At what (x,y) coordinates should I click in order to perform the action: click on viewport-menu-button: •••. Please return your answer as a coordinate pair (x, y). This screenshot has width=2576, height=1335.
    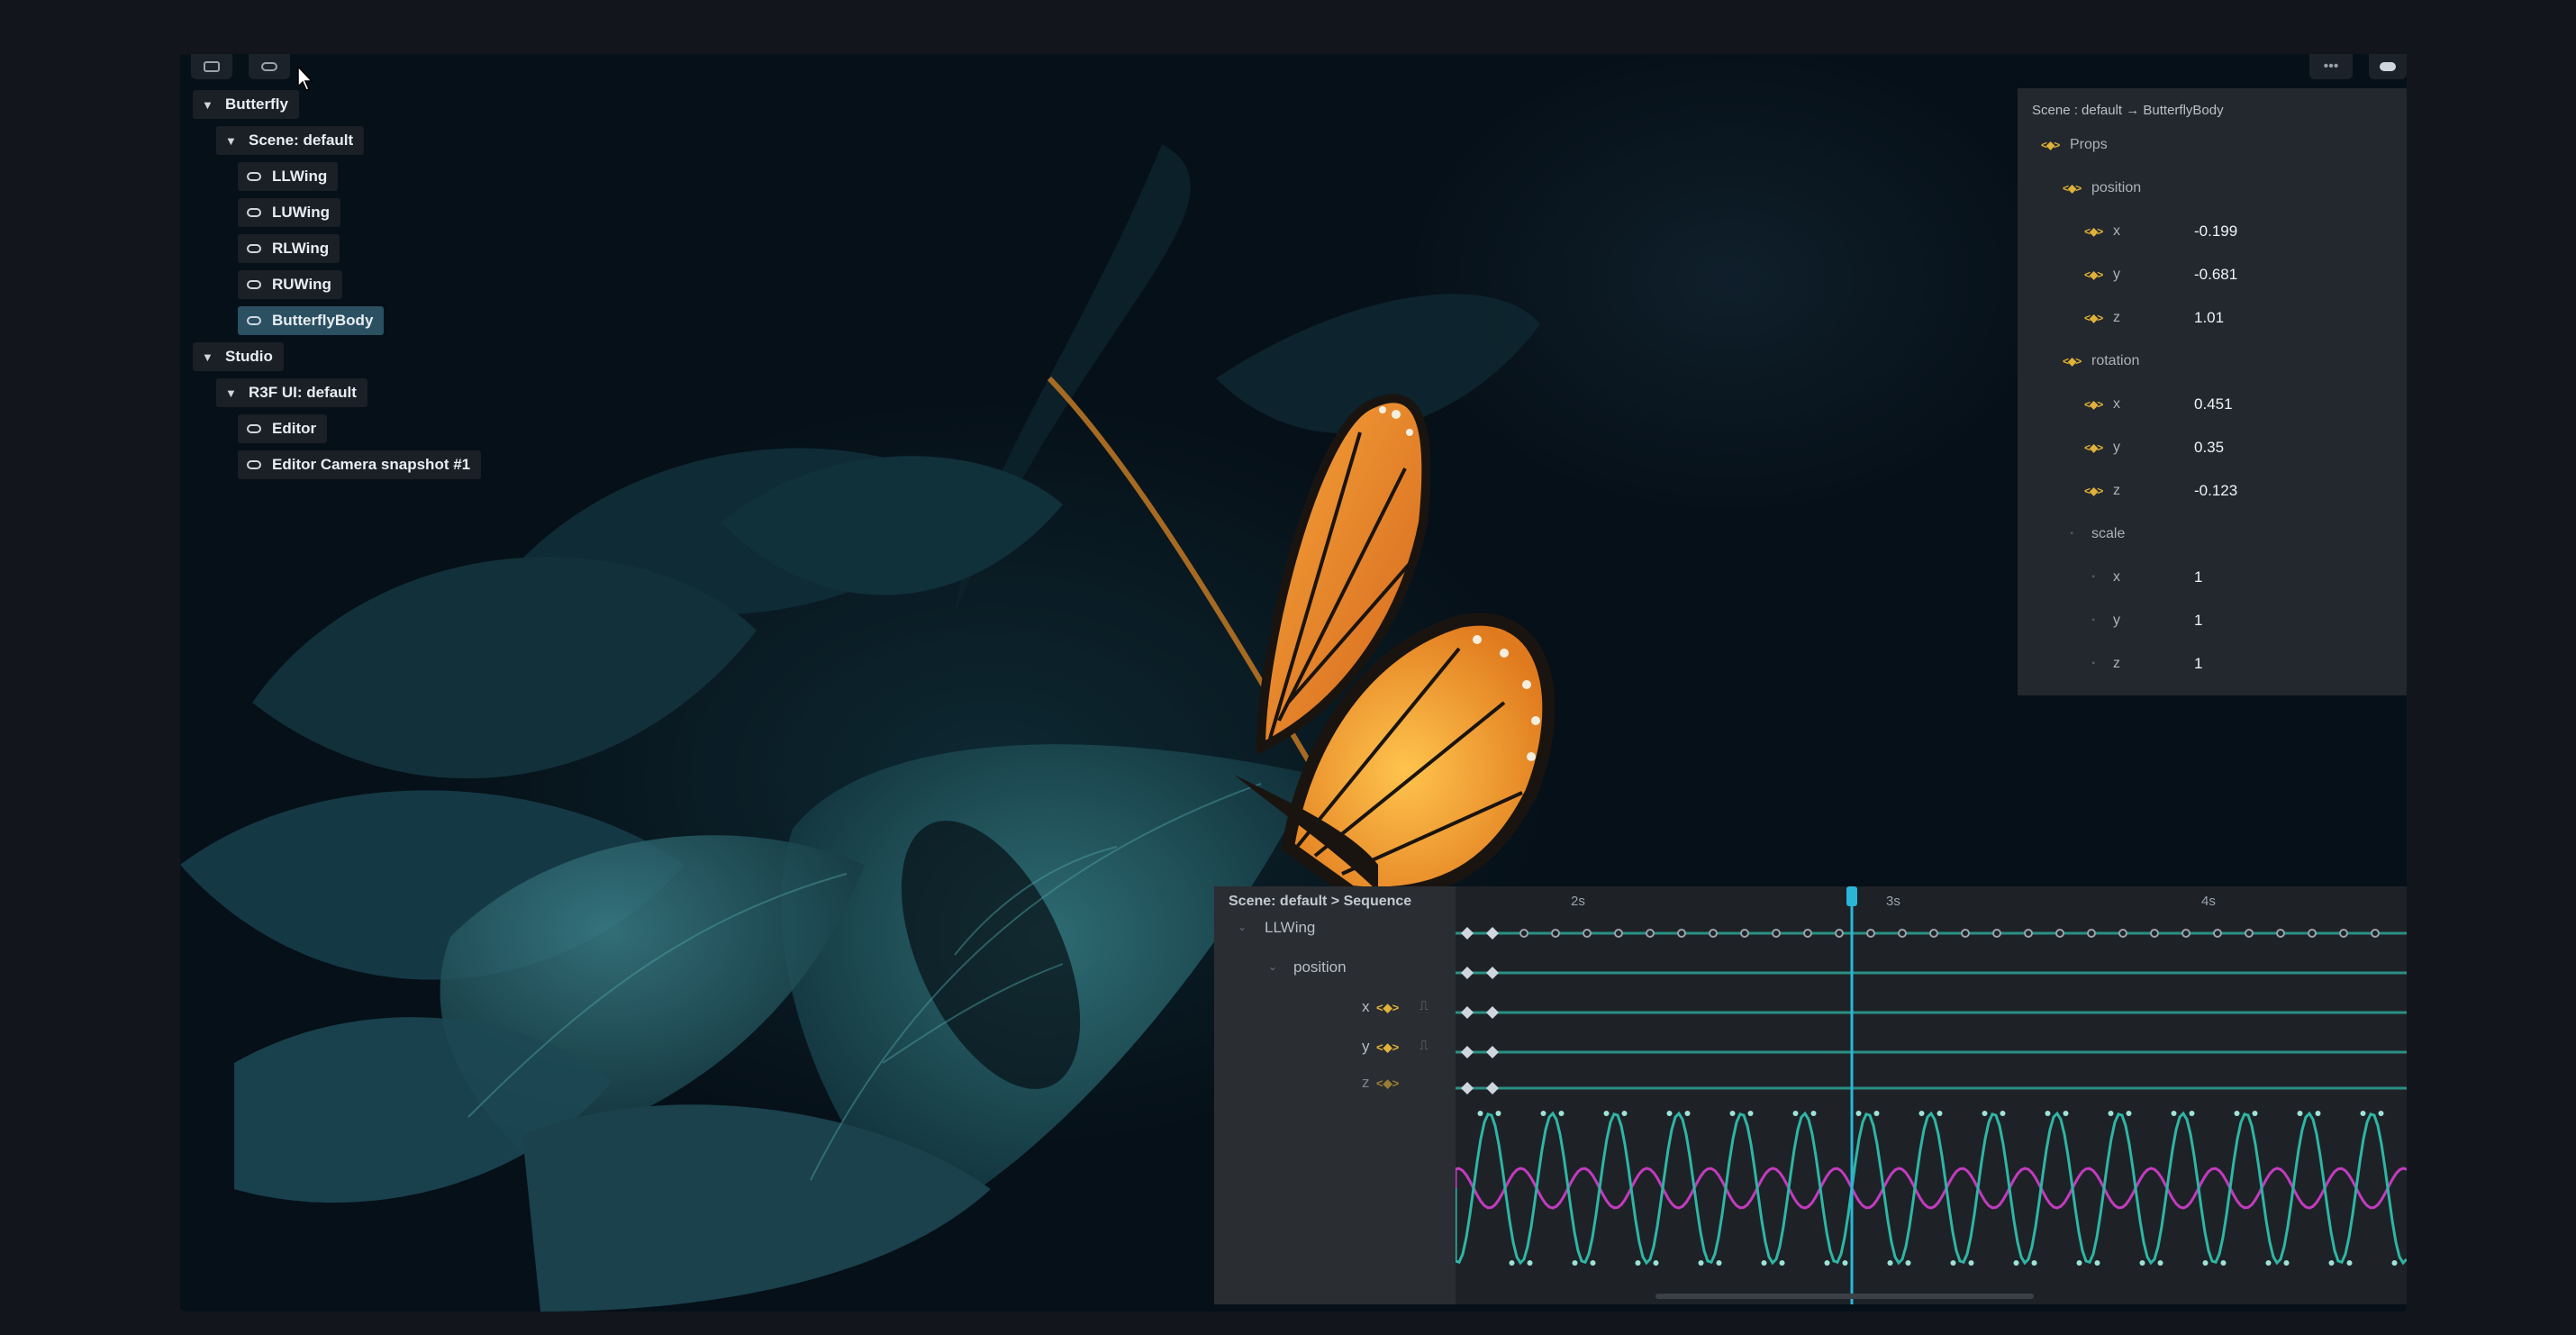
    Looking at the image, I should click on (2331, 66).